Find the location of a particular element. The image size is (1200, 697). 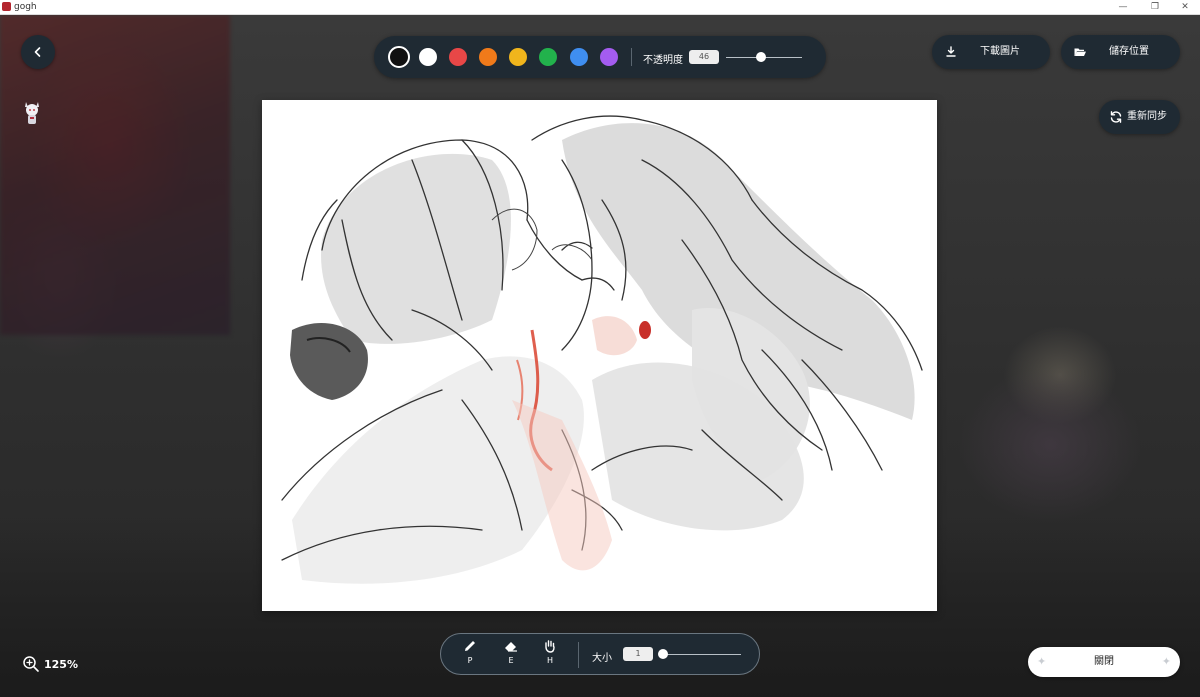

resync-button: 重新同步 is located at coordinates (1139, 117).